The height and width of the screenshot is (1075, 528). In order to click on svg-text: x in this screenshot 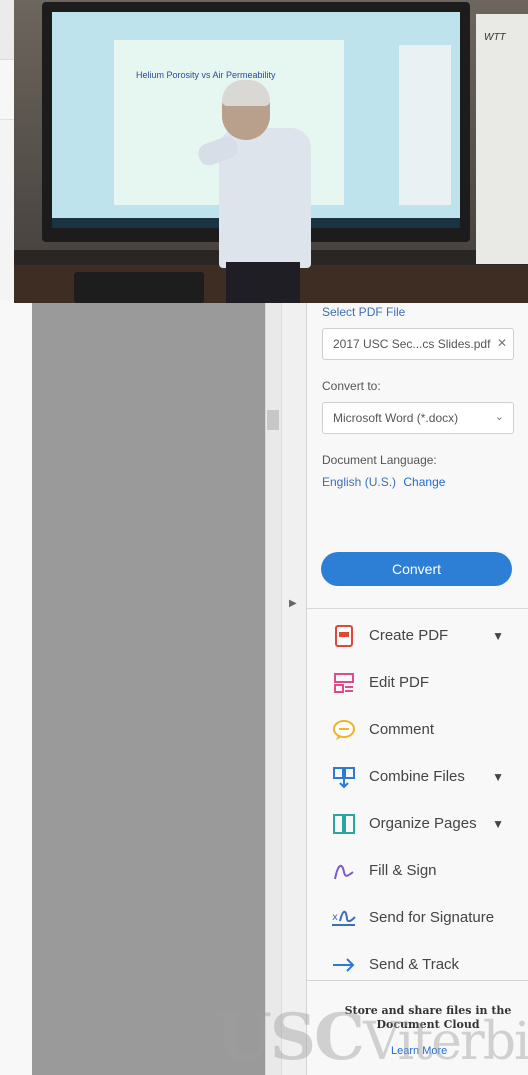, I will do `click(335, 917)`.